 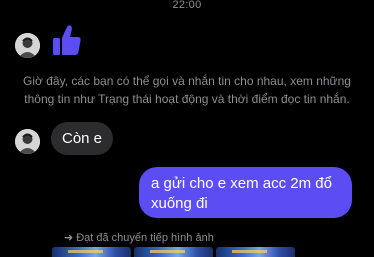 What do you see at coordinates (245, 192) in the screenshot?
I see `outgoing-message-bubble: a gửi cho e xem acc 2m đổ xuống đi` at bounding box center [245, 192].